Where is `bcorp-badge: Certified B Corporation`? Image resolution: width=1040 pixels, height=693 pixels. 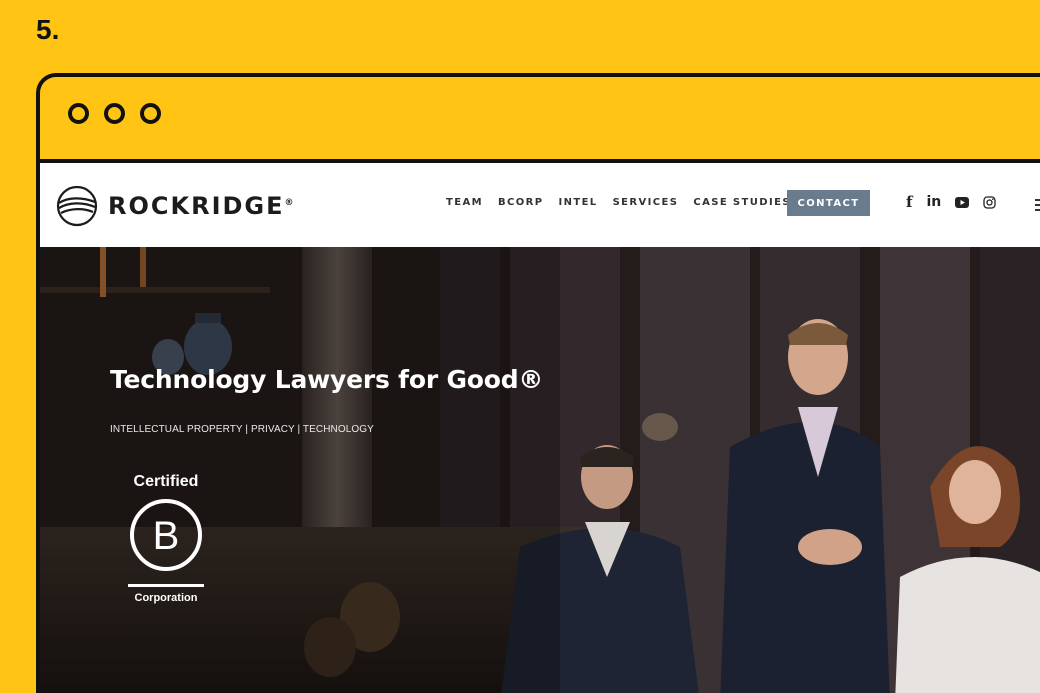 bcorp-badge: Certified B Corporation is located at coordinates (166, 538).